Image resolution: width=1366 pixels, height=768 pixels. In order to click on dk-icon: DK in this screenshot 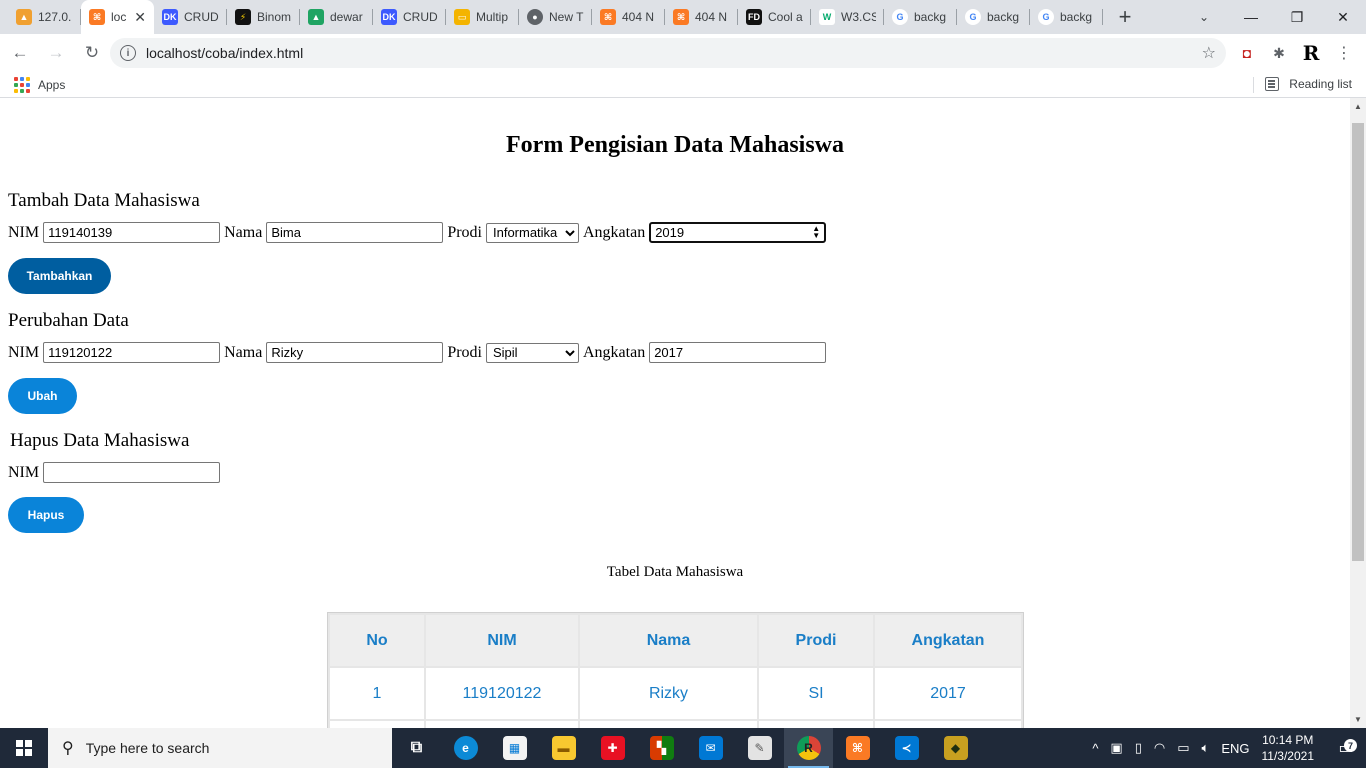, I will do `click(170, 17)`.